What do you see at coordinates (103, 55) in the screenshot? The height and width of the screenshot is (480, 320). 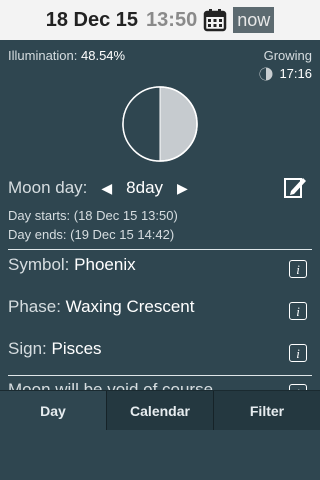 I see `illumination-value: 48.54%` at bounding box center [103, 55].